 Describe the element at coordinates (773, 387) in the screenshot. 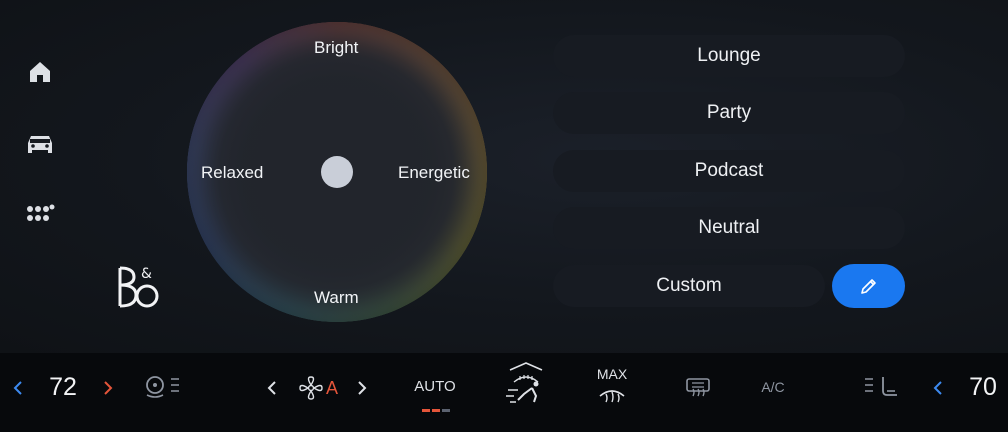

I see `ac-button: A/C` at that location.